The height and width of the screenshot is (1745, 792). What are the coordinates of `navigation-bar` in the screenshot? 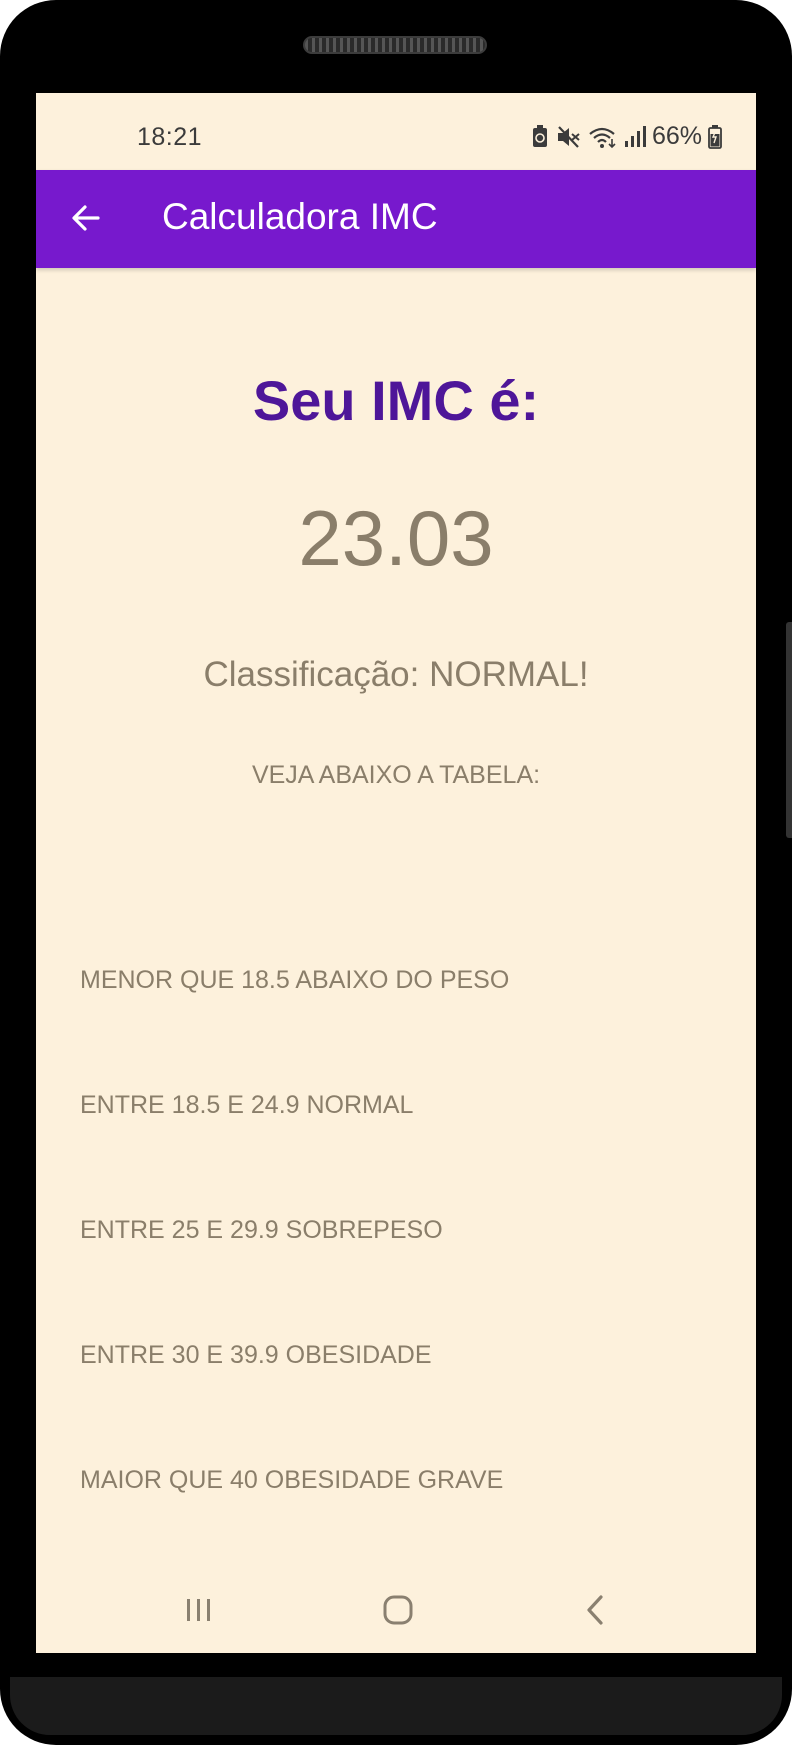 It's located at (396, 1613).